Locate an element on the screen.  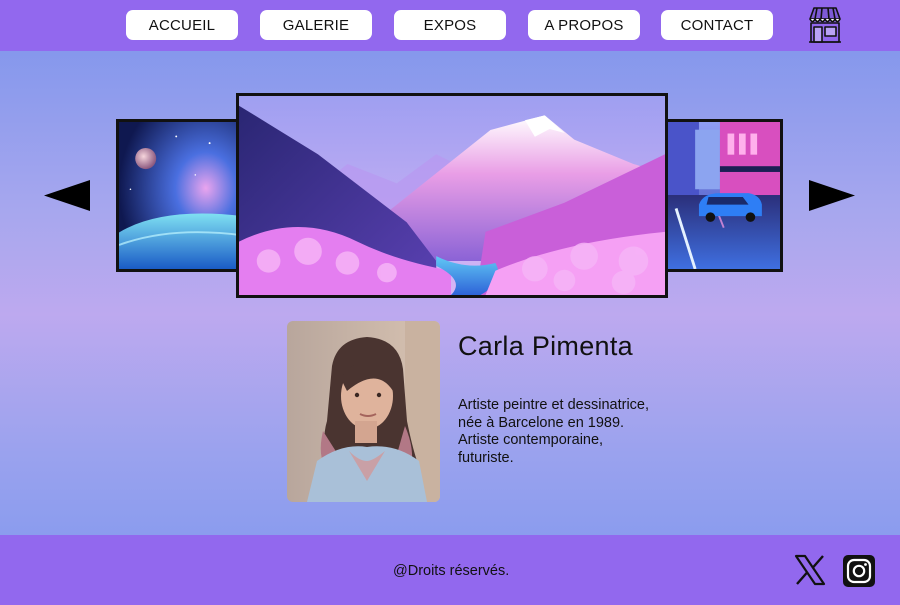
x-icon is located at coordinates (810, 570).